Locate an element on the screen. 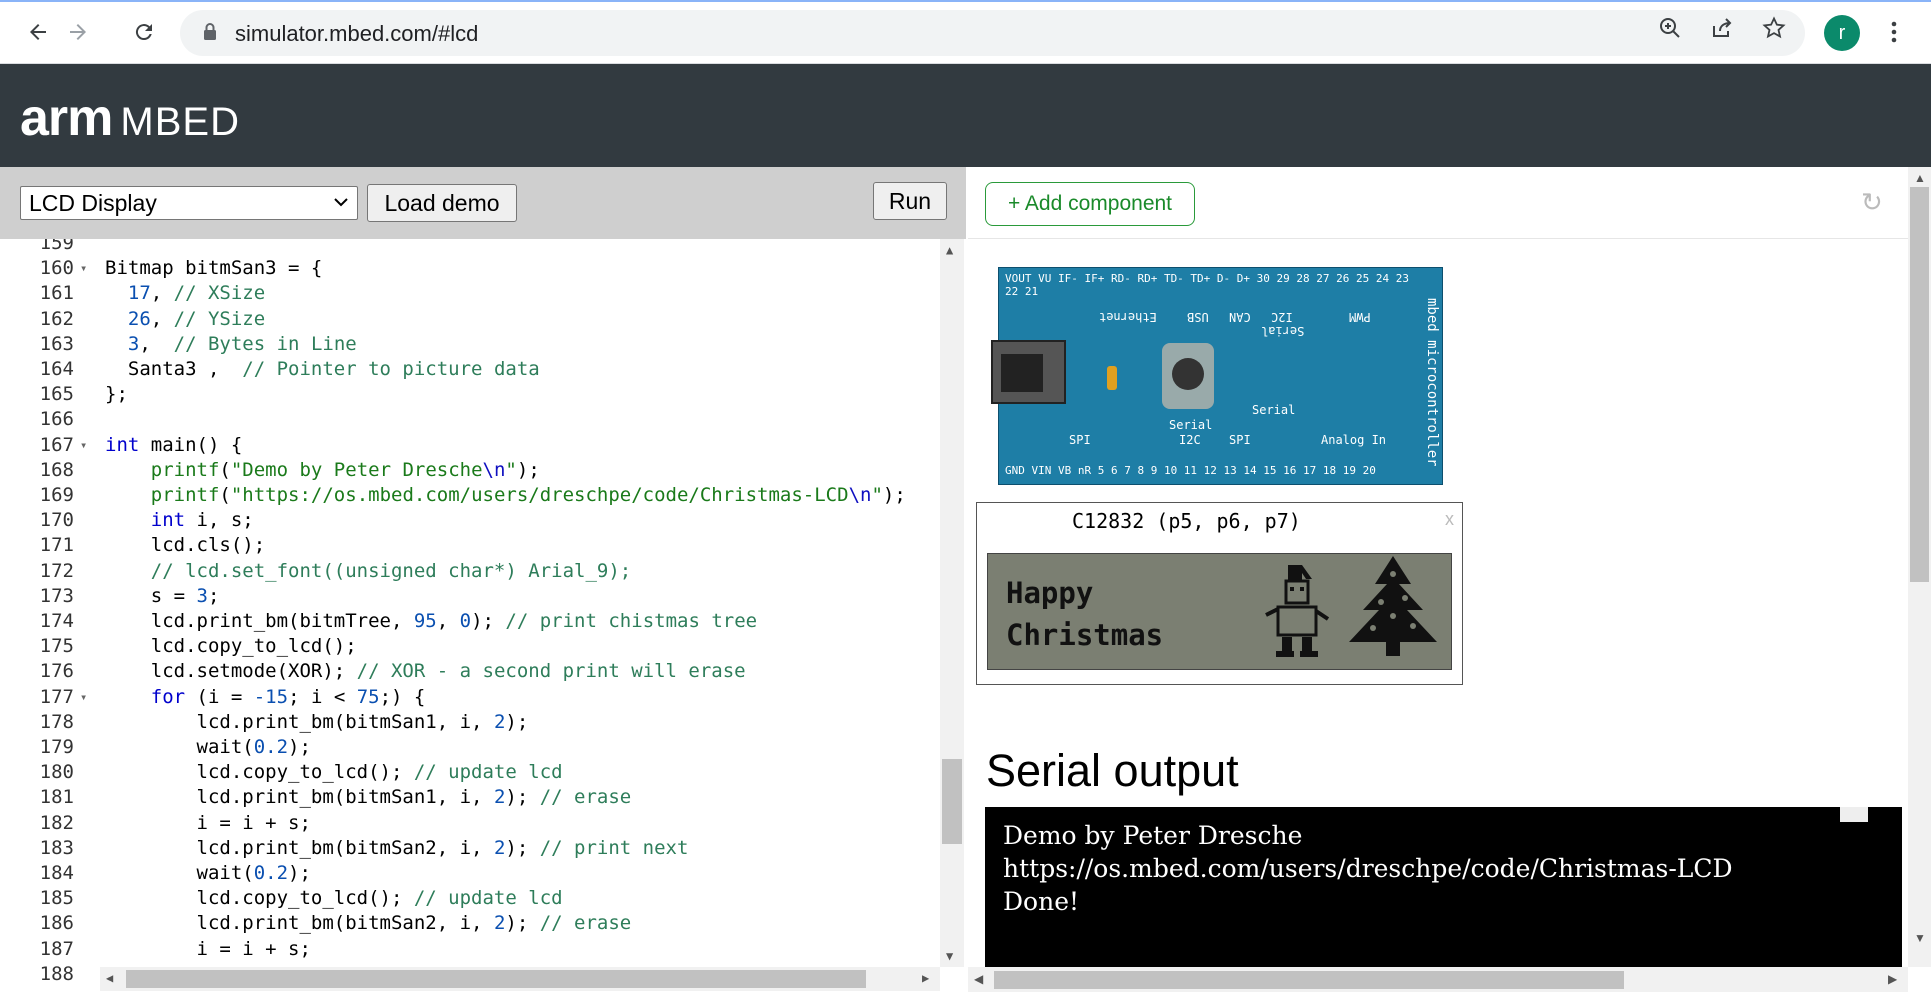  code-text: int i, s; is located at coordinates (202, 520).